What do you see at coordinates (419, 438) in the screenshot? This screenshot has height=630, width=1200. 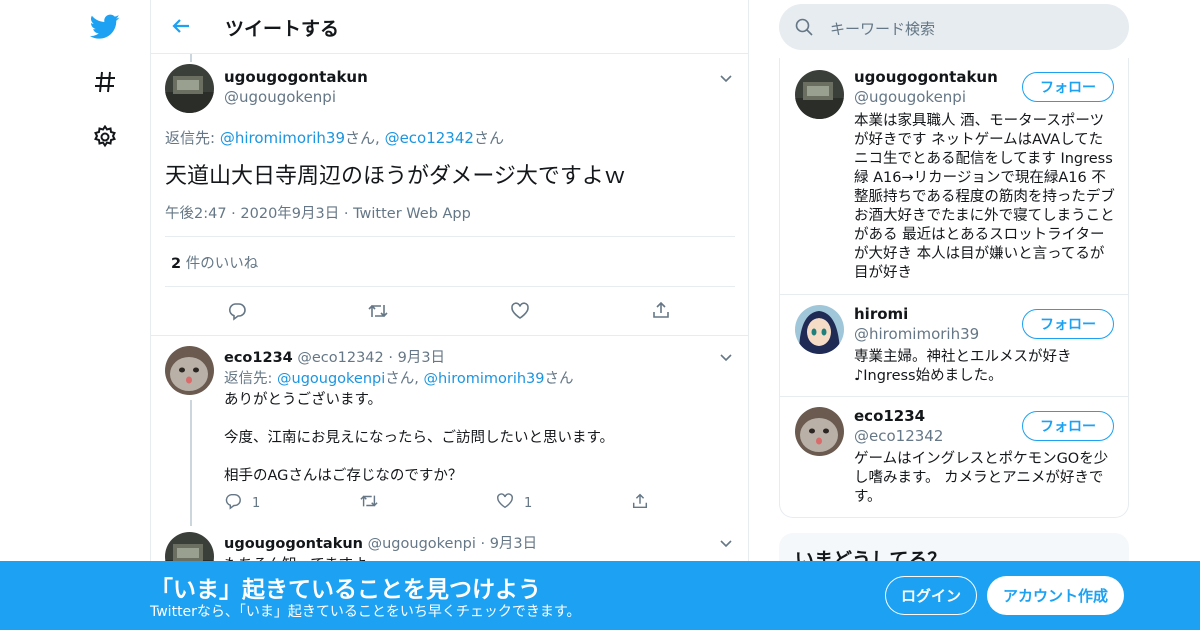 I see `tweet-text-line: 今度、江南にお見えになったら、ご訪問したいと思います。` at bounding box center [419, 438].